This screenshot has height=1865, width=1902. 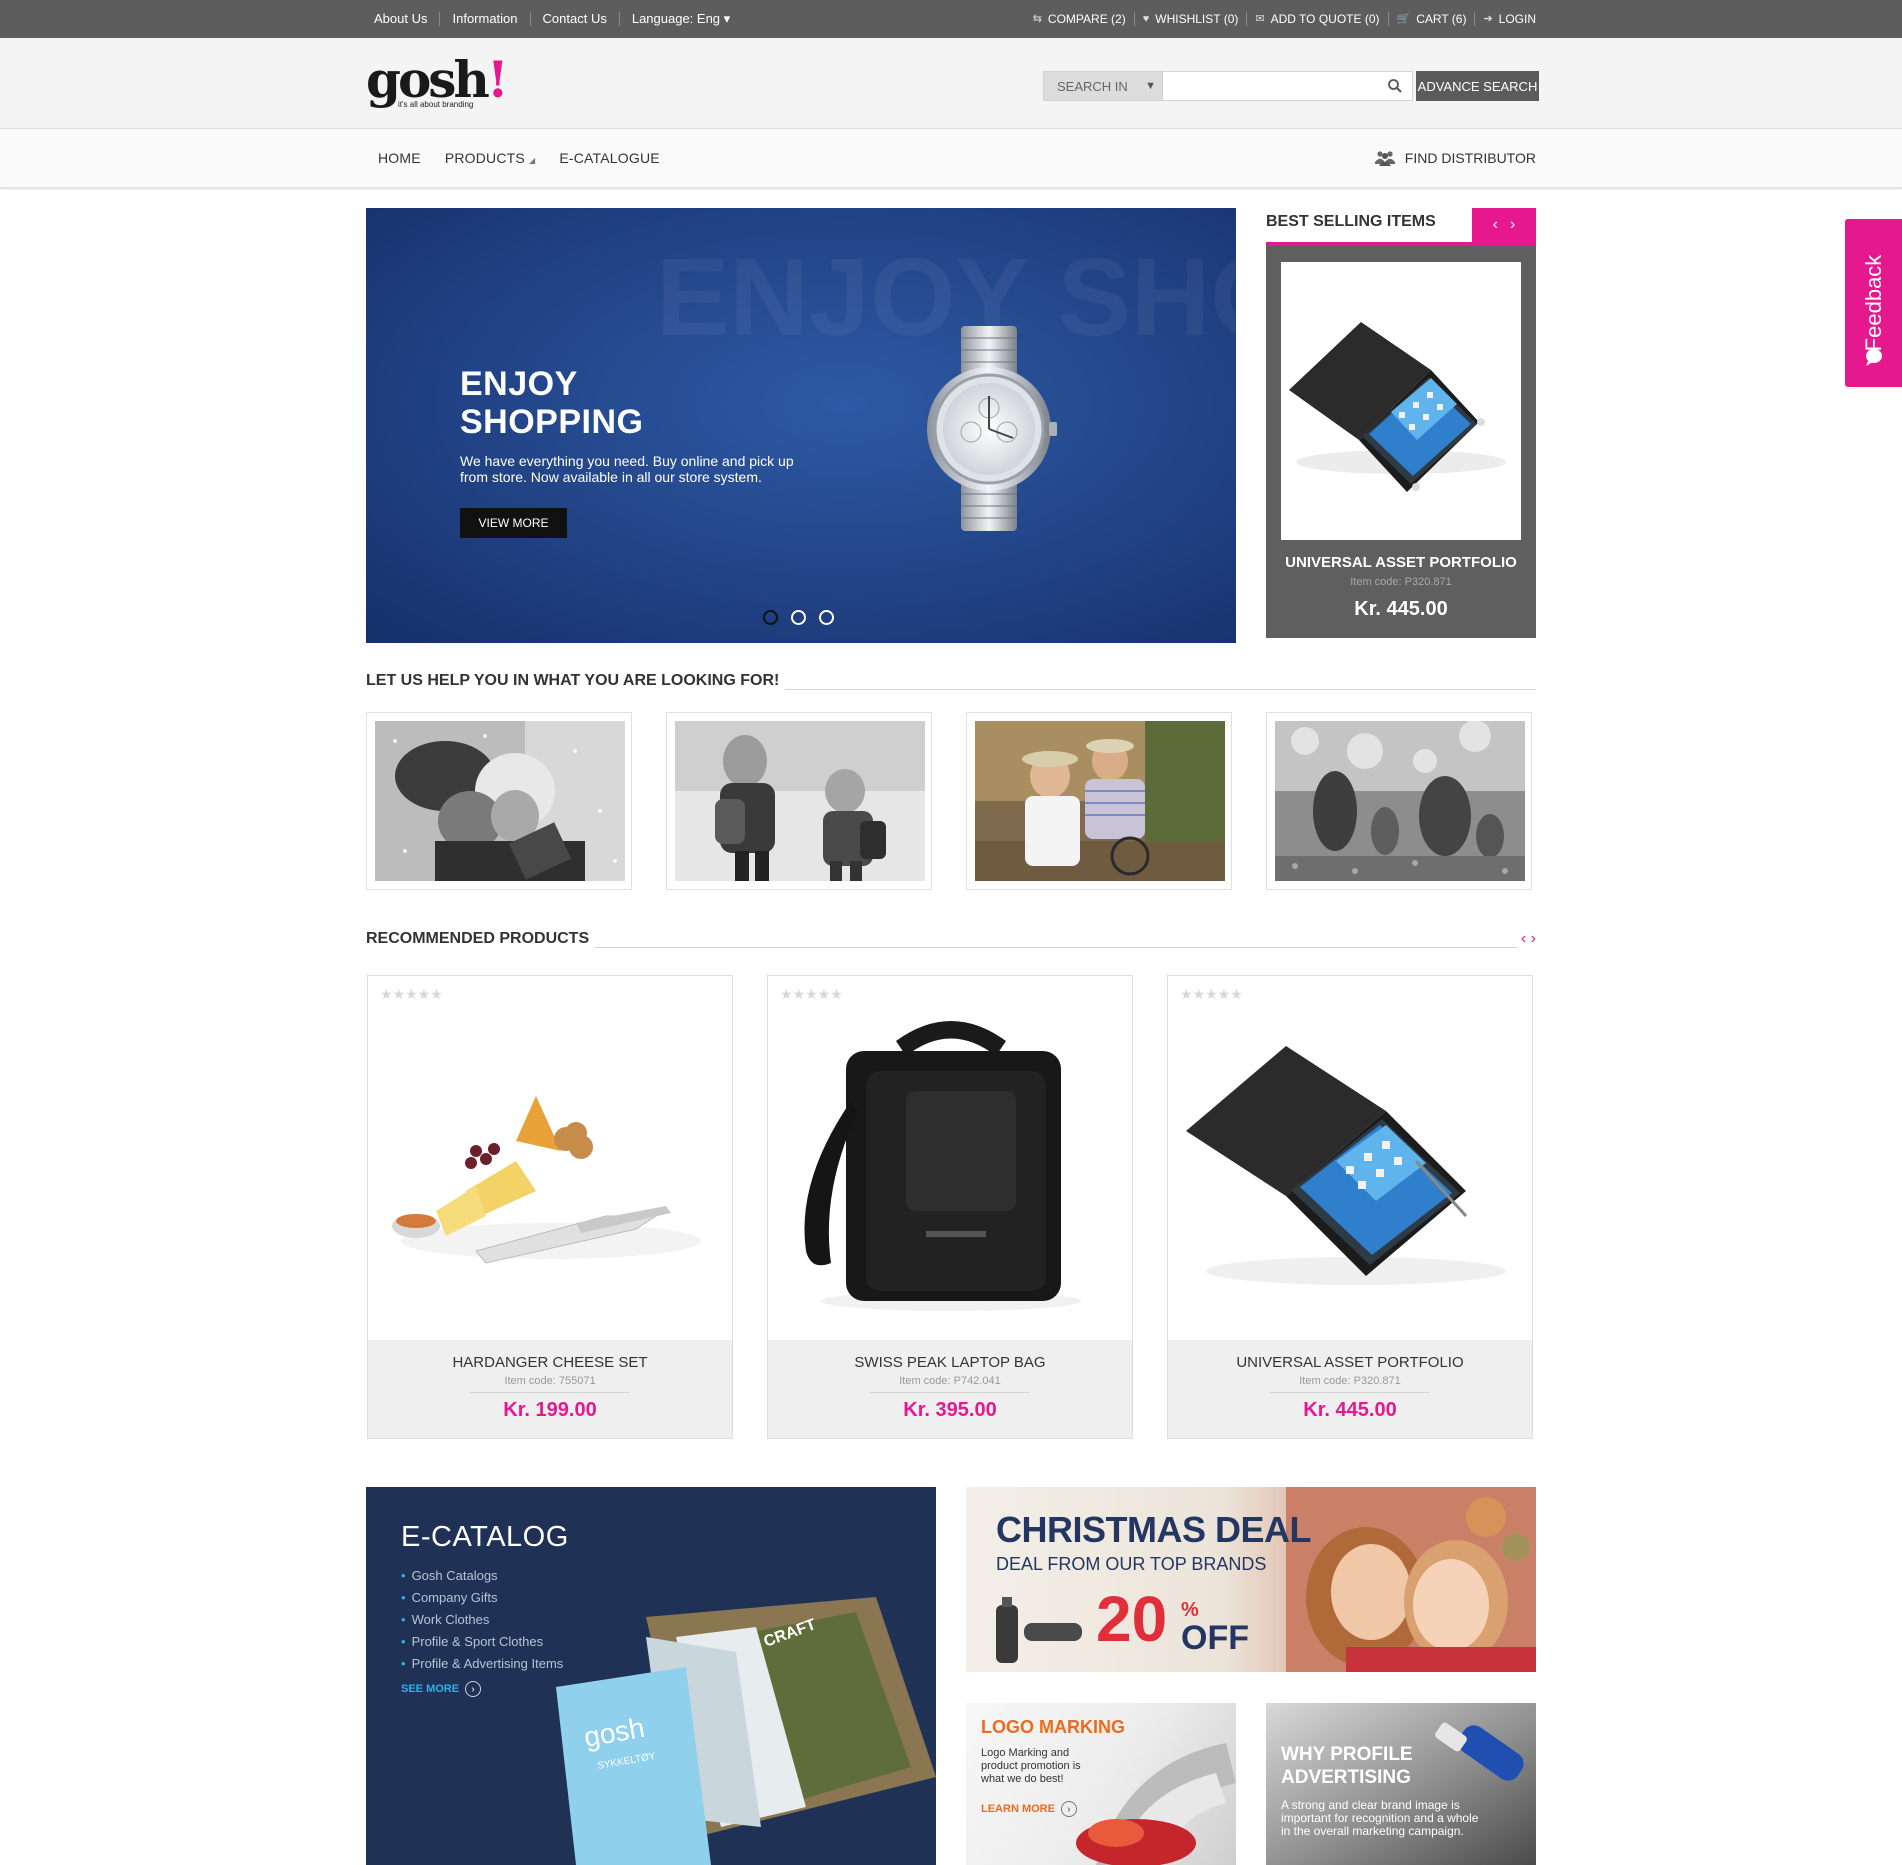 I want to click on product-name: HARDANGER CHEESE SET, so click(x=550, y=1362).